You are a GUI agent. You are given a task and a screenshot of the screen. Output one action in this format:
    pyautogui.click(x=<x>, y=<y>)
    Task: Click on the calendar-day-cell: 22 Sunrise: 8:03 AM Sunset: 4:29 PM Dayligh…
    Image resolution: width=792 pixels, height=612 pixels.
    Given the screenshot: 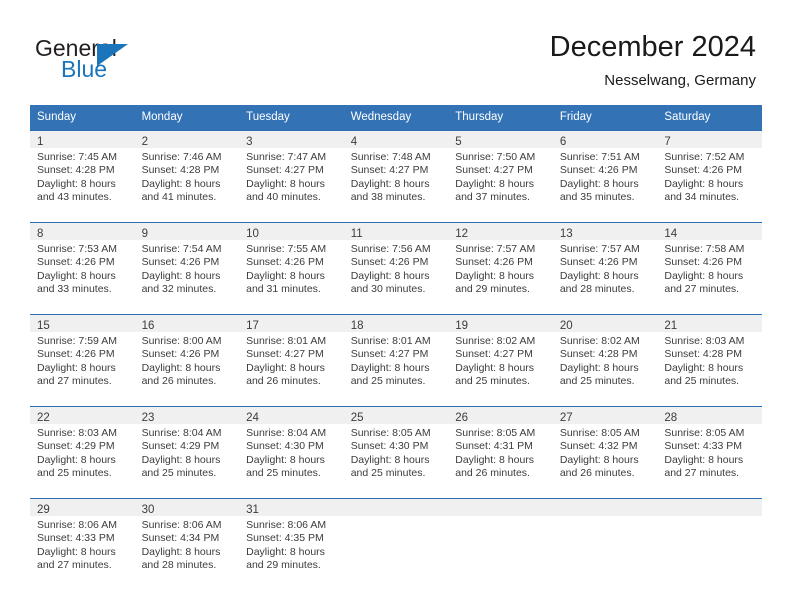 What is the action you would take?
    pyautogui.click(x=82, y=452)
    